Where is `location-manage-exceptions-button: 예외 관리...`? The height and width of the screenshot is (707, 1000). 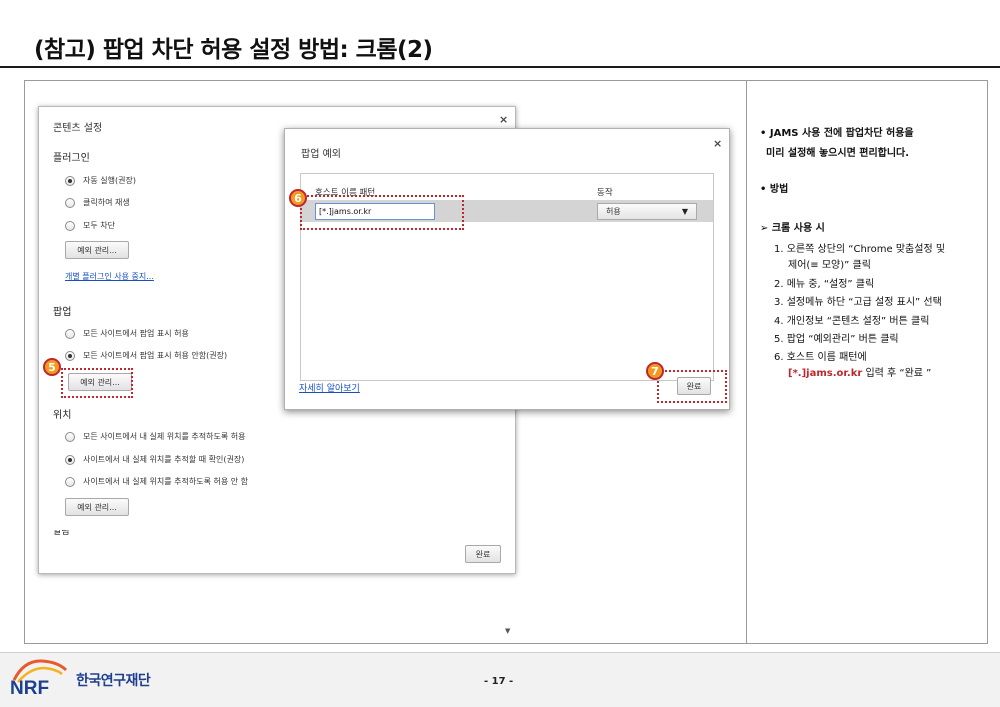
location-manage-exceptions-button: 예외 관리... is located at coordinates (97, 507).